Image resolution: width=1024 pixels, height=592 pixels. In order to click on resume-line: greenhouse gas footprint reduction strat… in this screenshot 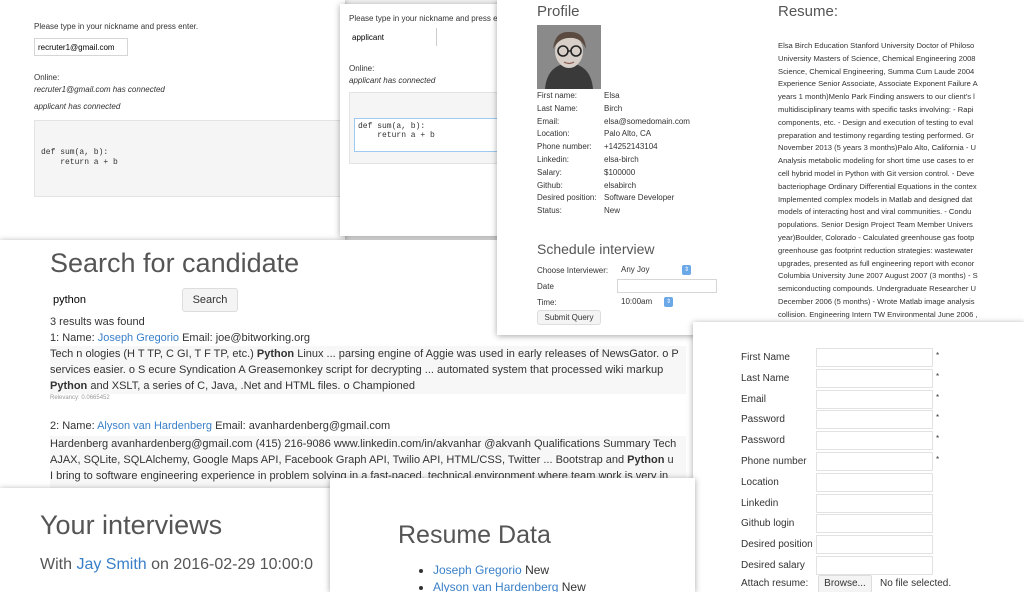, I will do `click(876, 250)`.